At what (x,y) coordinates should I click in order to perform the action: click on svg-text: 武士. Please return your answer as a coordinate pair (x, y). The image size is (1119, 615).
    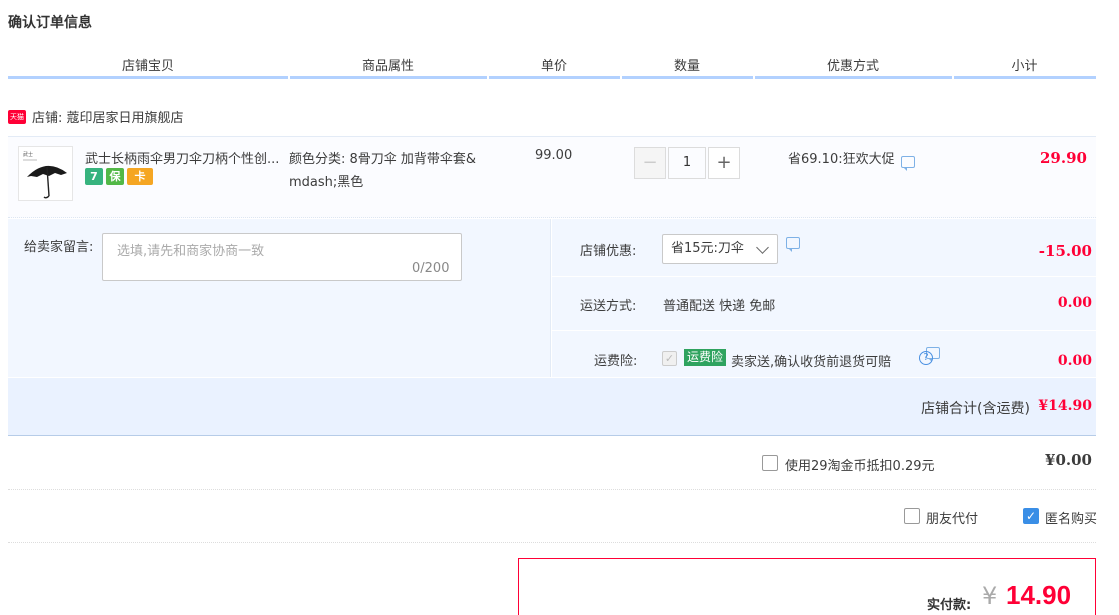
    Looking at the image, I should click on (28, 154).